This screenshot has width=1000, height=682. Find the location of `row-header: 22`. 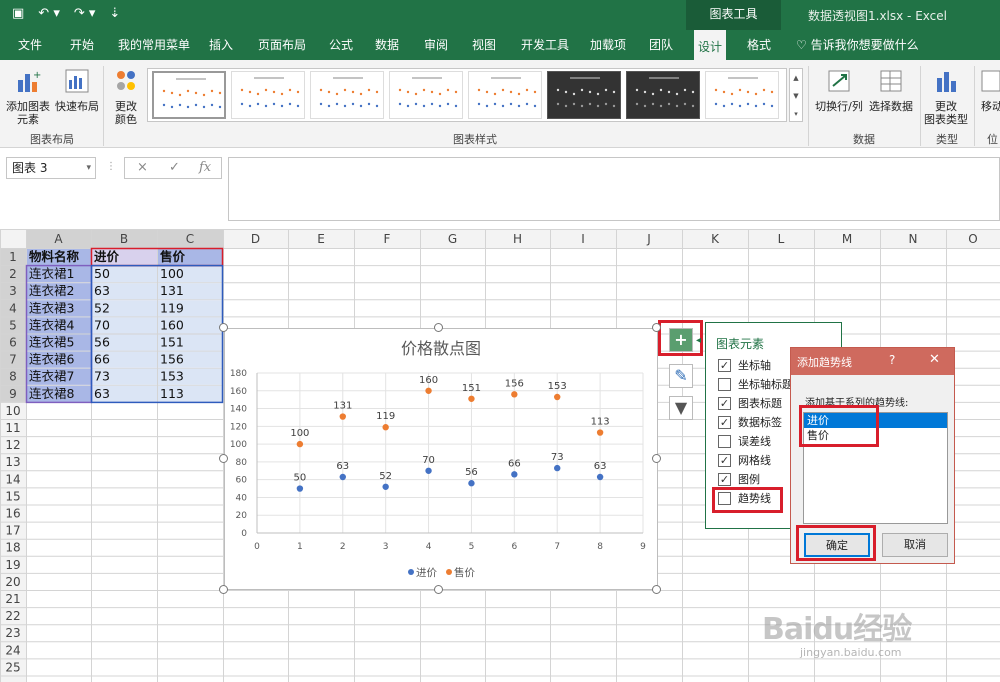

row-header: 22 is located at coordinates (12, 616).